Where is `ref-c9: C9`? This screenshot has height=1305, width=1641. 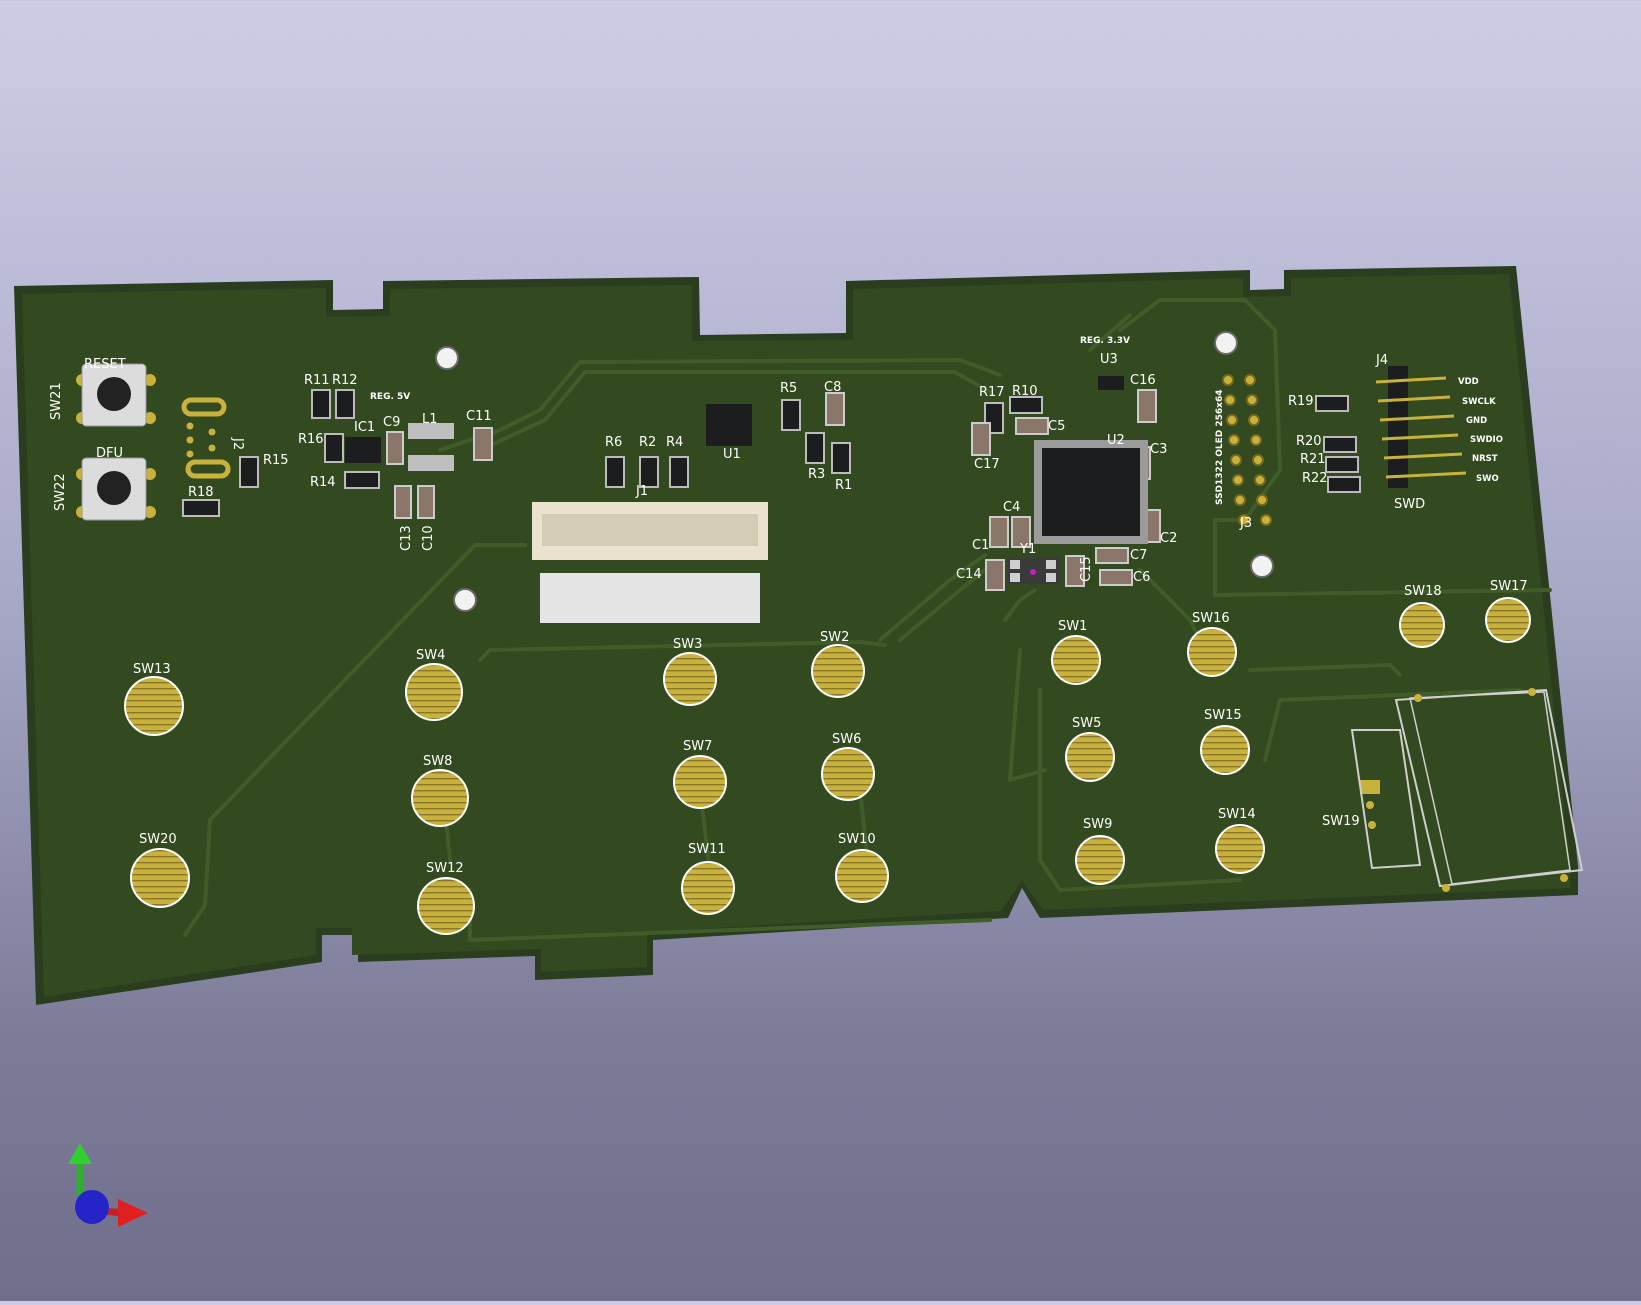
ref-c9: C9 is located at coordinates (391, 422).